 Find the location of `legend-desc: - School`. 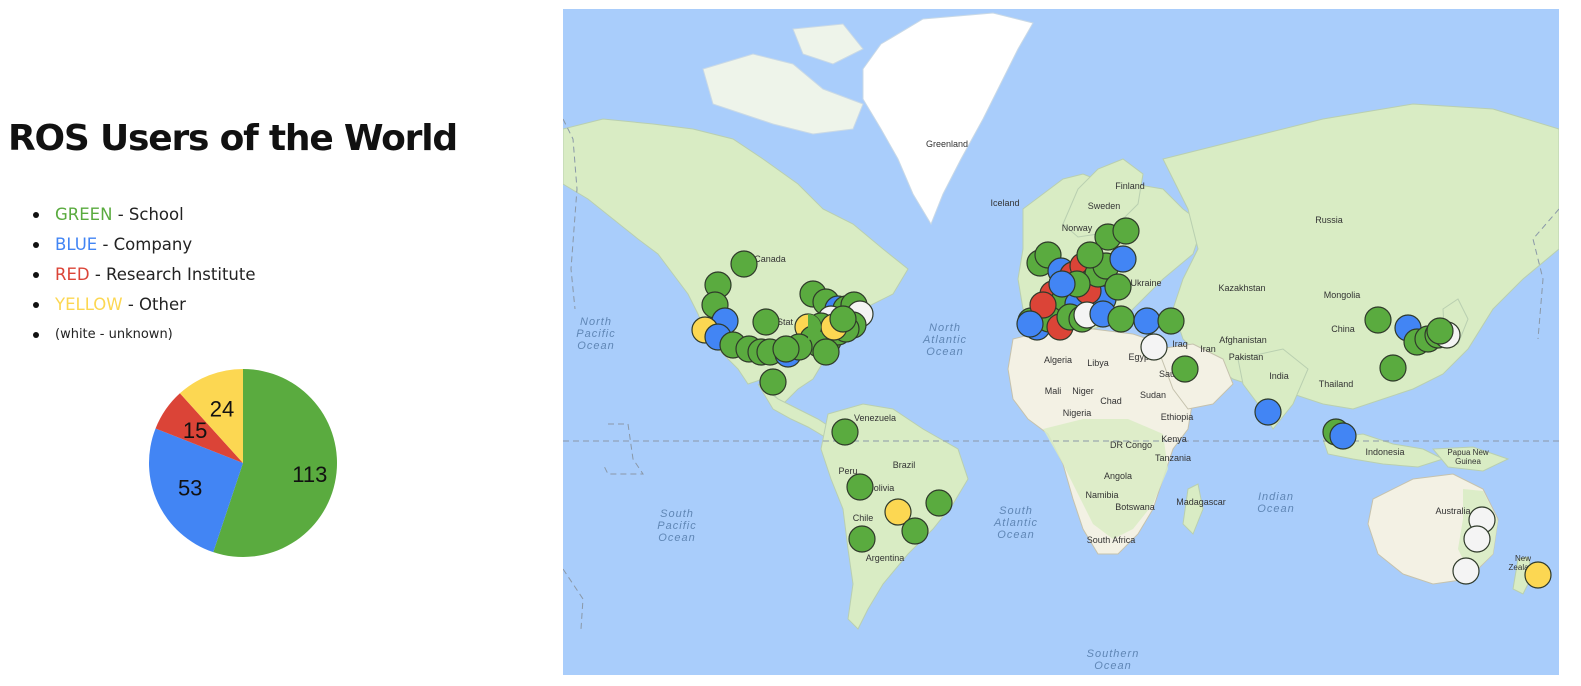

legend-desc: - School is located at coordinates (148, 214).